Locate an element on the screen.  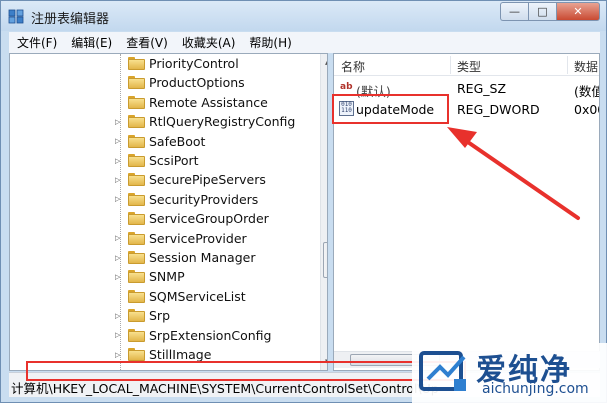
title-bar: 注册表编辑器 — □ ✕ is located at coordinates (303, 16).